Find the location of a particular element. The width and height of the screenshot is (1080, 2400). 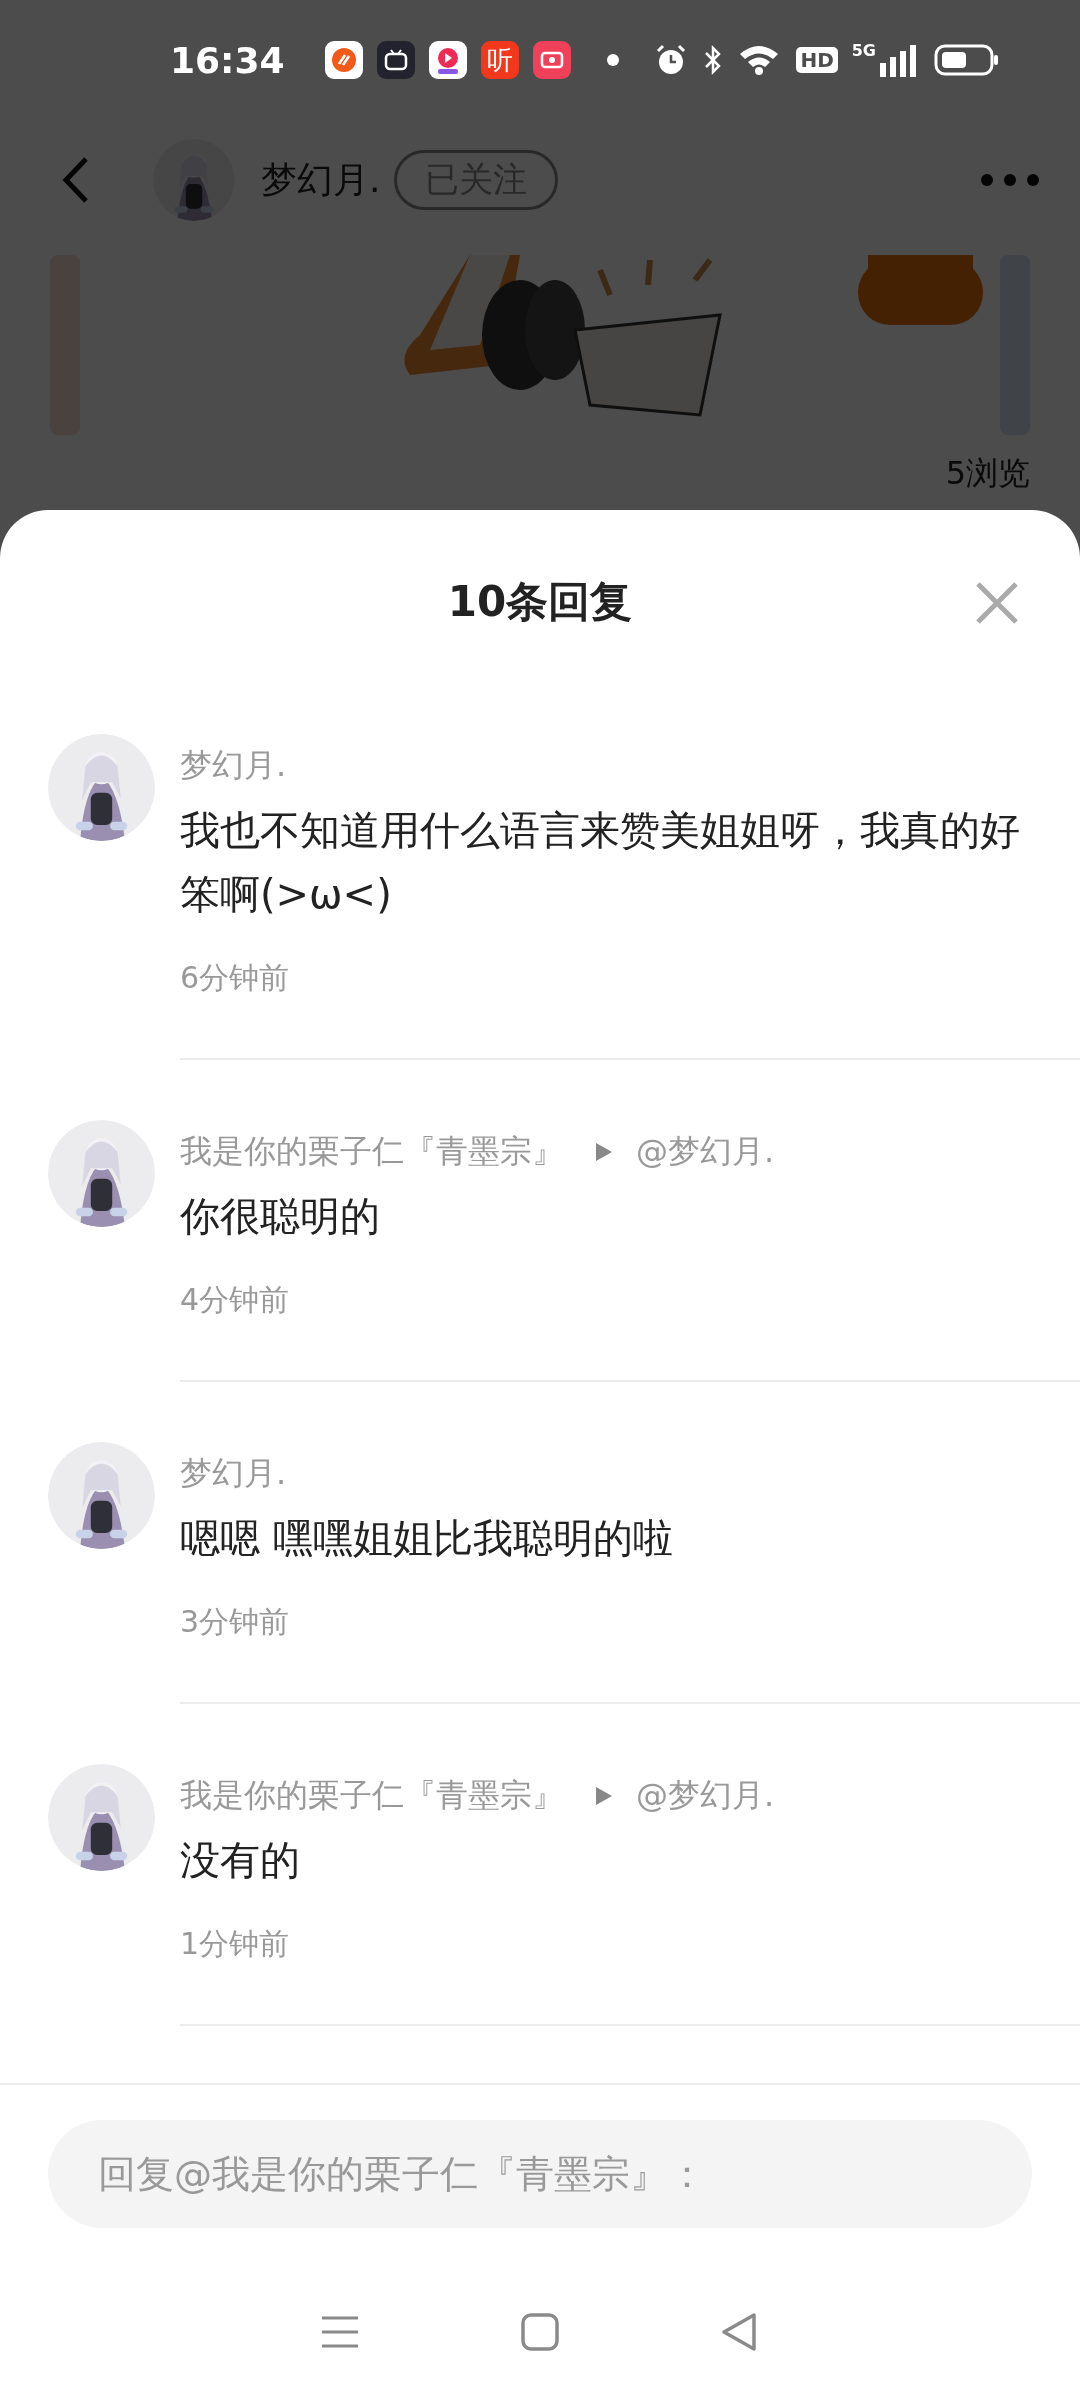

comment-text: 我也不知道用什么语言来赞美姐姐呀，我真的好笨啊(>ω<) is located at coordinates (600, 862).